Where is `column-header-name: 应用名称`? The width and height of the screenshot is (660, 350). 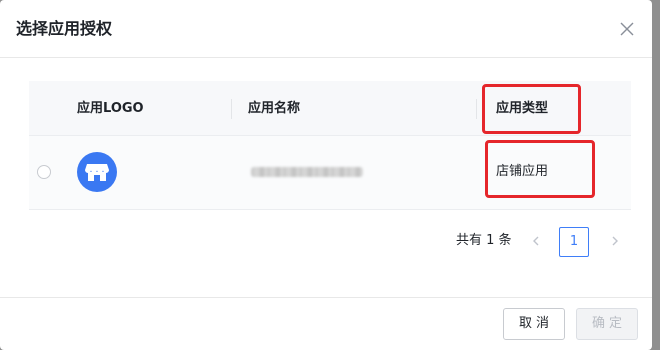 column-header-name: 应用名称 is located at coordinates (274, 108).